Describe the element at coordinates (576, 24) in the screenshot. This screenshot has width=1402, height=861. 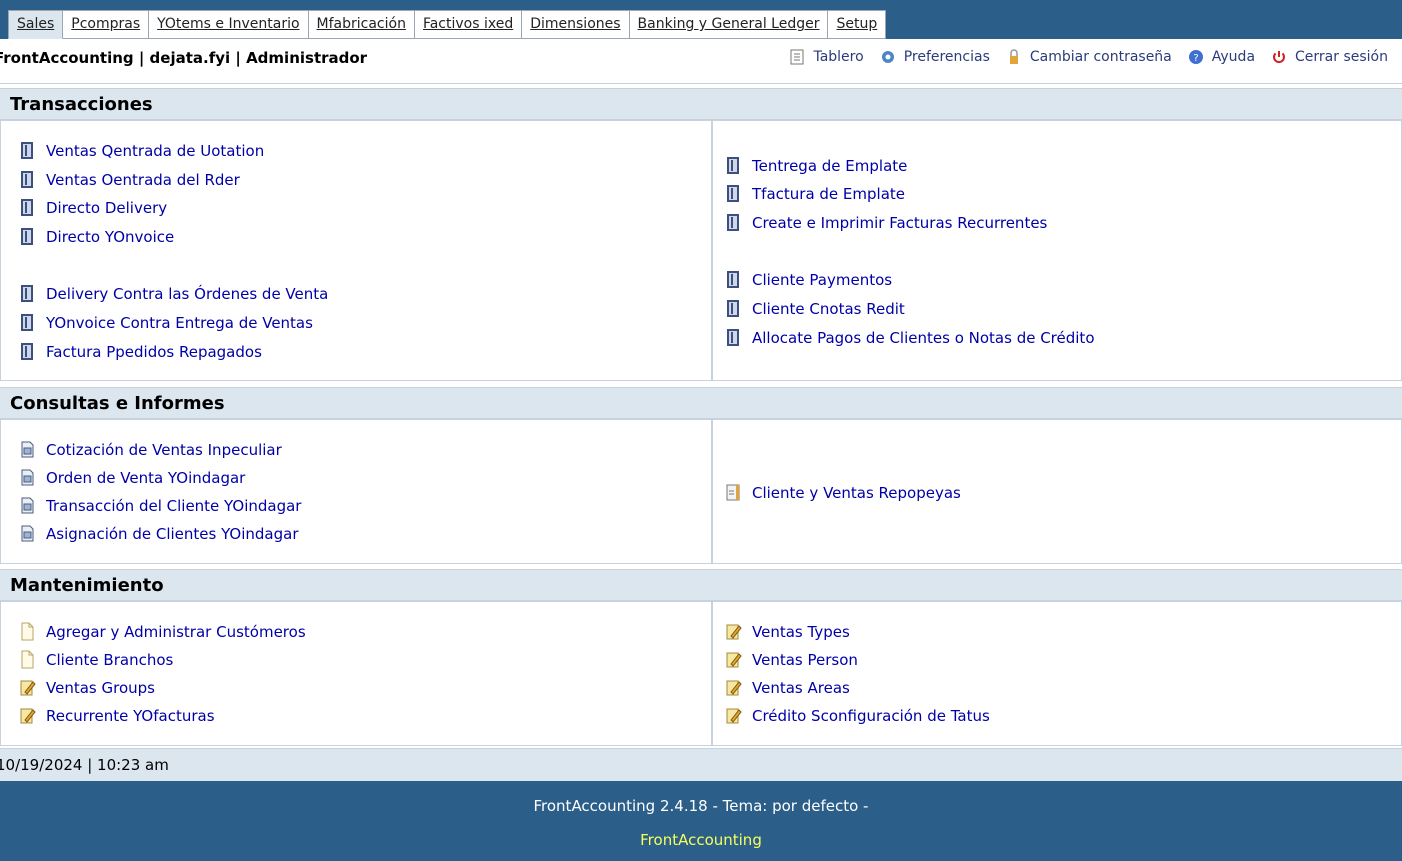
I see `tab-dimensions: Dimensiones` at that location.